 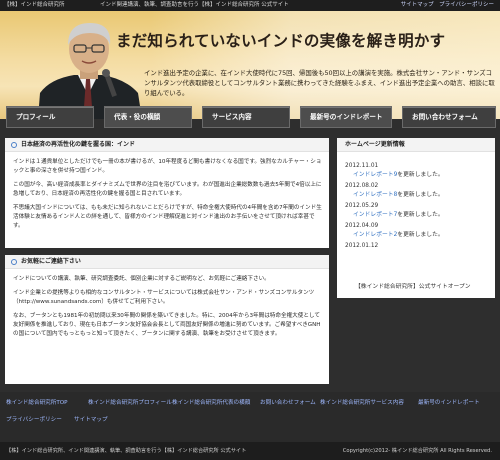 I want to click on panel-contact-header: お気軽にご連絡下さい, so click(x=167, y=262).